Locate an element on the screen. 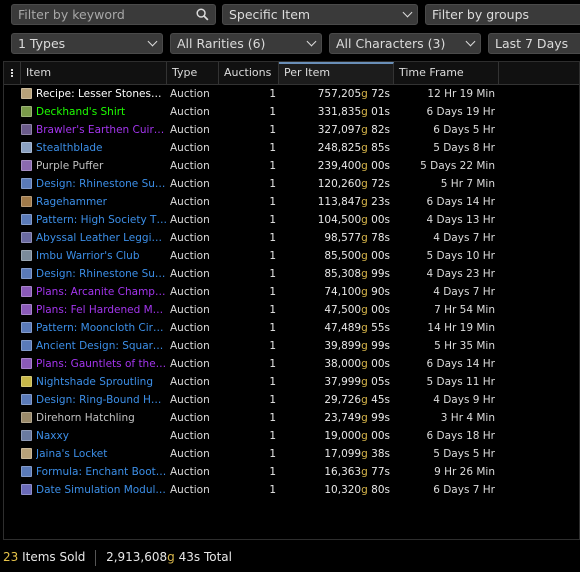 This screenshot has height=572, width=580. formula-scroll-icon is located at coordinates (26, 471).